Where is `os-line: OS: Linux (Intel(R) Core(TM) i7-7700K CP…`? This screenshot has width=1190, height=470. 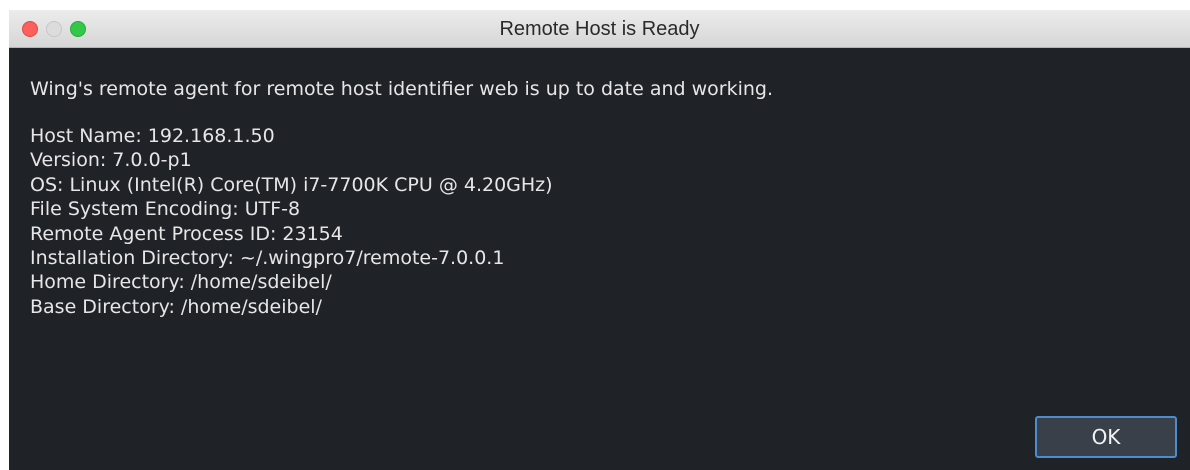 os-line: OS: Linux (Intel(R) Core(TM) i7-7700K CP… is located at coordinates (291, 184).